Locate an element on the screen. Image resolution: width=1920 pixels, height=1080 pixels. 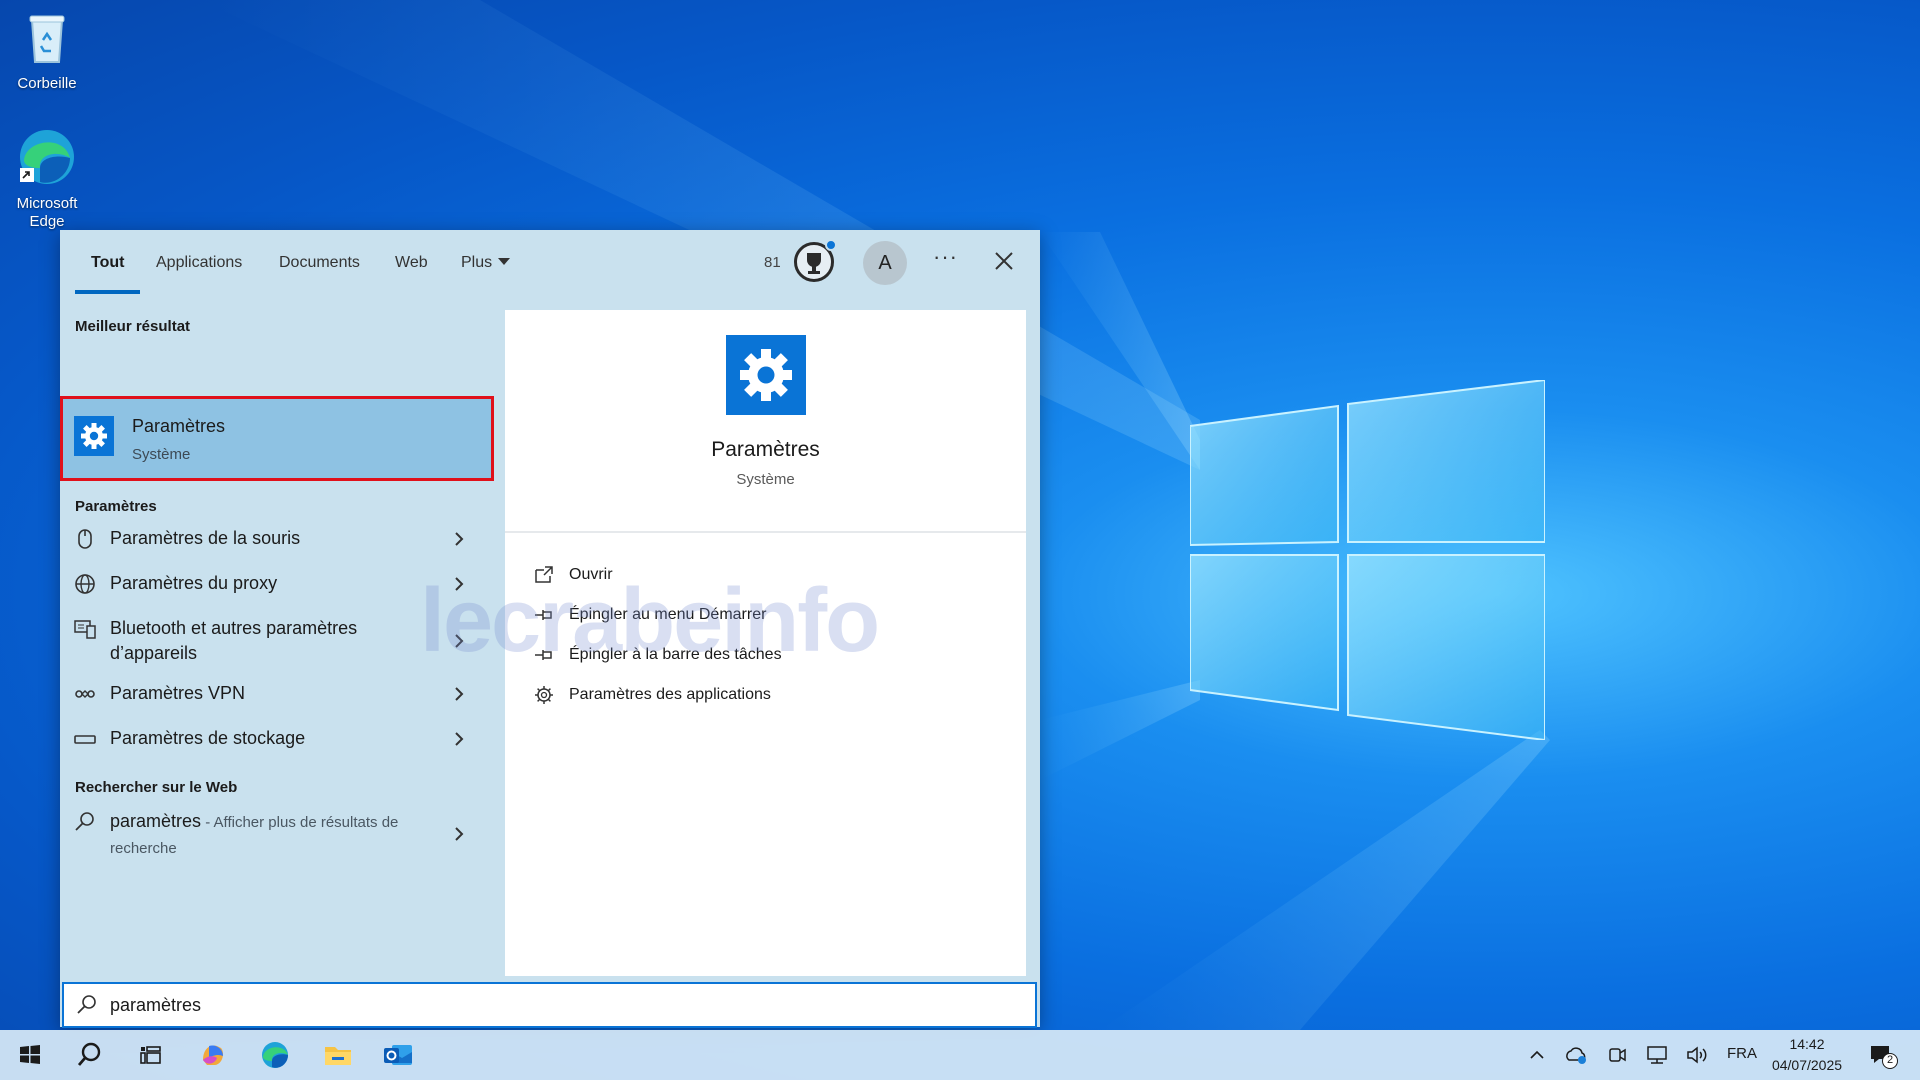
notification-center-button: 2 is located at coordinates (1883, 1056).